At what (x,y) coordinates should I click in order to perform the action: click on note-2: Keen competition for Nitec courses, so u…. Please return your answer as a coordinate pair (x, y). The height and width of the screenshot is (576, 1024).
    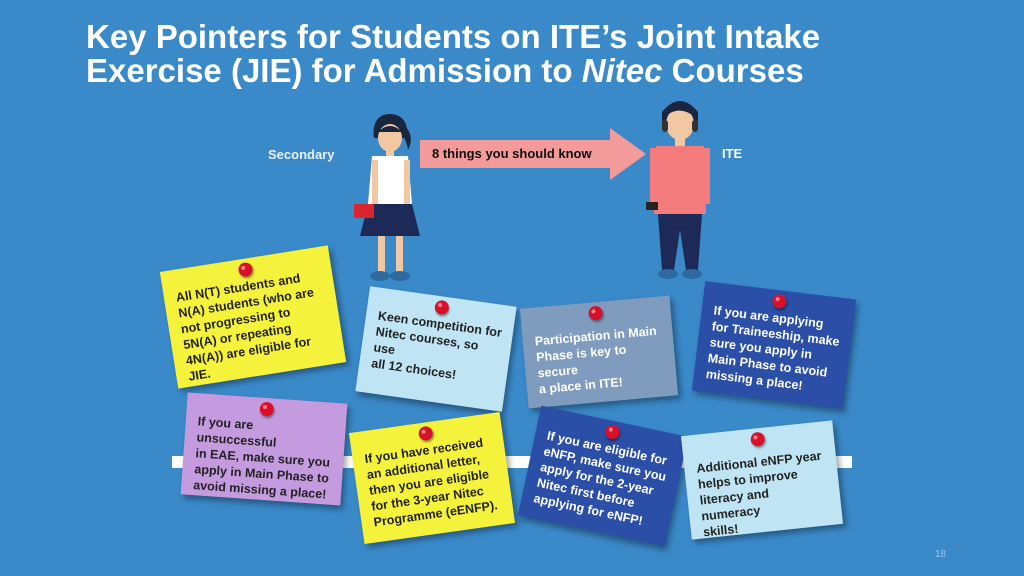
    Looking at the image, I should click on (436, 349).